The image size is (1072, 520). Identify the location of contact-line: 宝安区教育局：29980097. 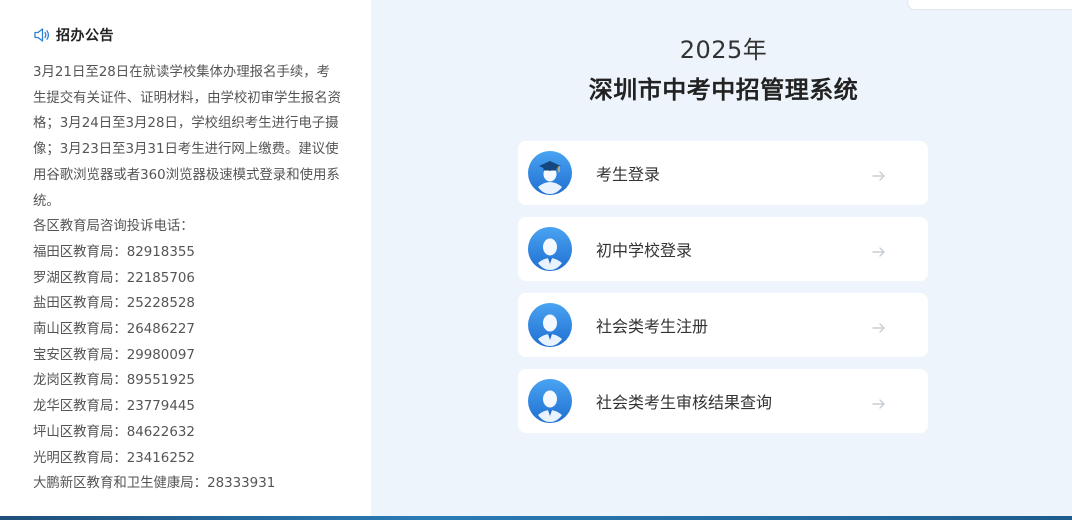
(114, 355).